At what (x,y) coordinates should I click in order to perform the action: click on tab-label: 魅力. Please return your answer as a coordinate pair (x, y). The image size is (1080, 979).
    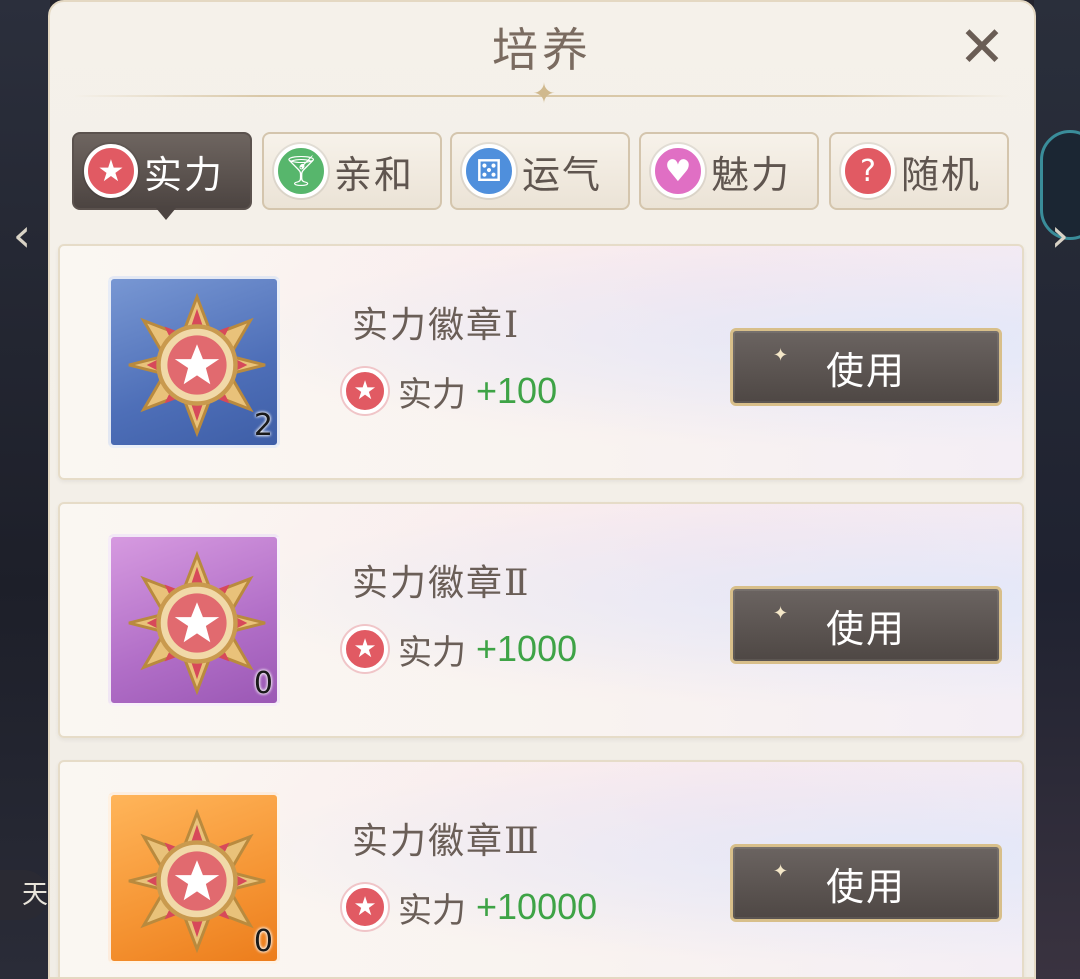
    Looking at the image, I should click on (751, 174).